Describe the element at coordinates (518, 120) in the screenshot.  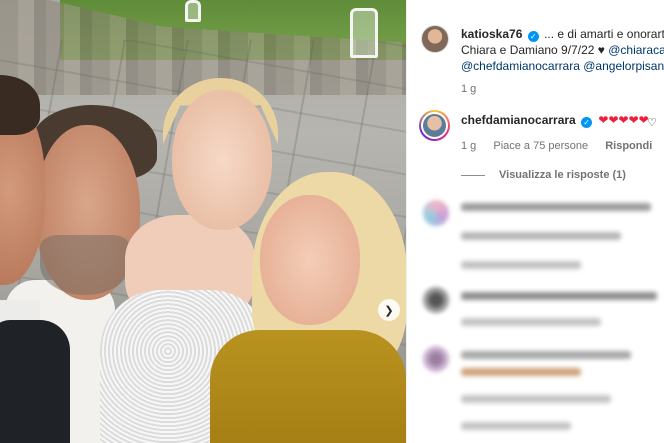
I see `comment-author: chefdamianocarrara` at that location.